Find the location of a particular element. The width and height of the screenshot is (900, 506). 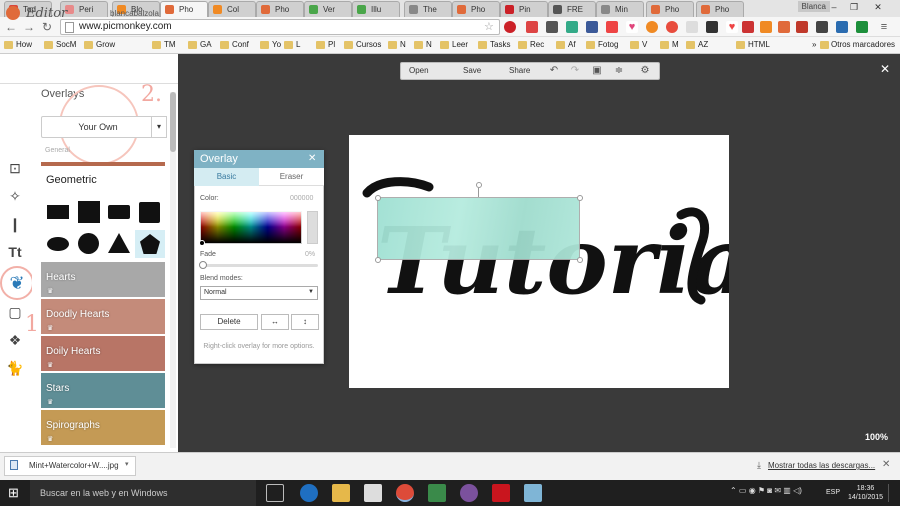

rectangle-shape is located at coordinates (58, 212).